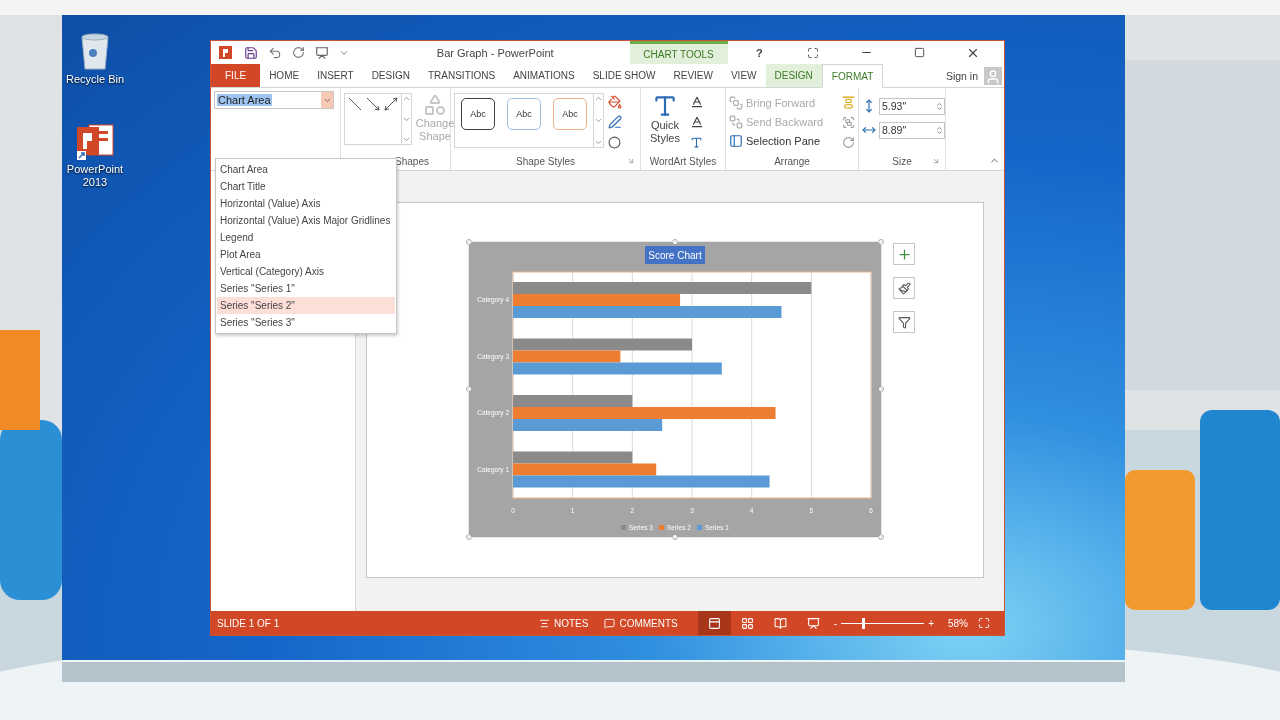  What do you see at coordinates (984, 623) in the screenshot?
I see `fit-window-icon` at bounding box center [984, 623].